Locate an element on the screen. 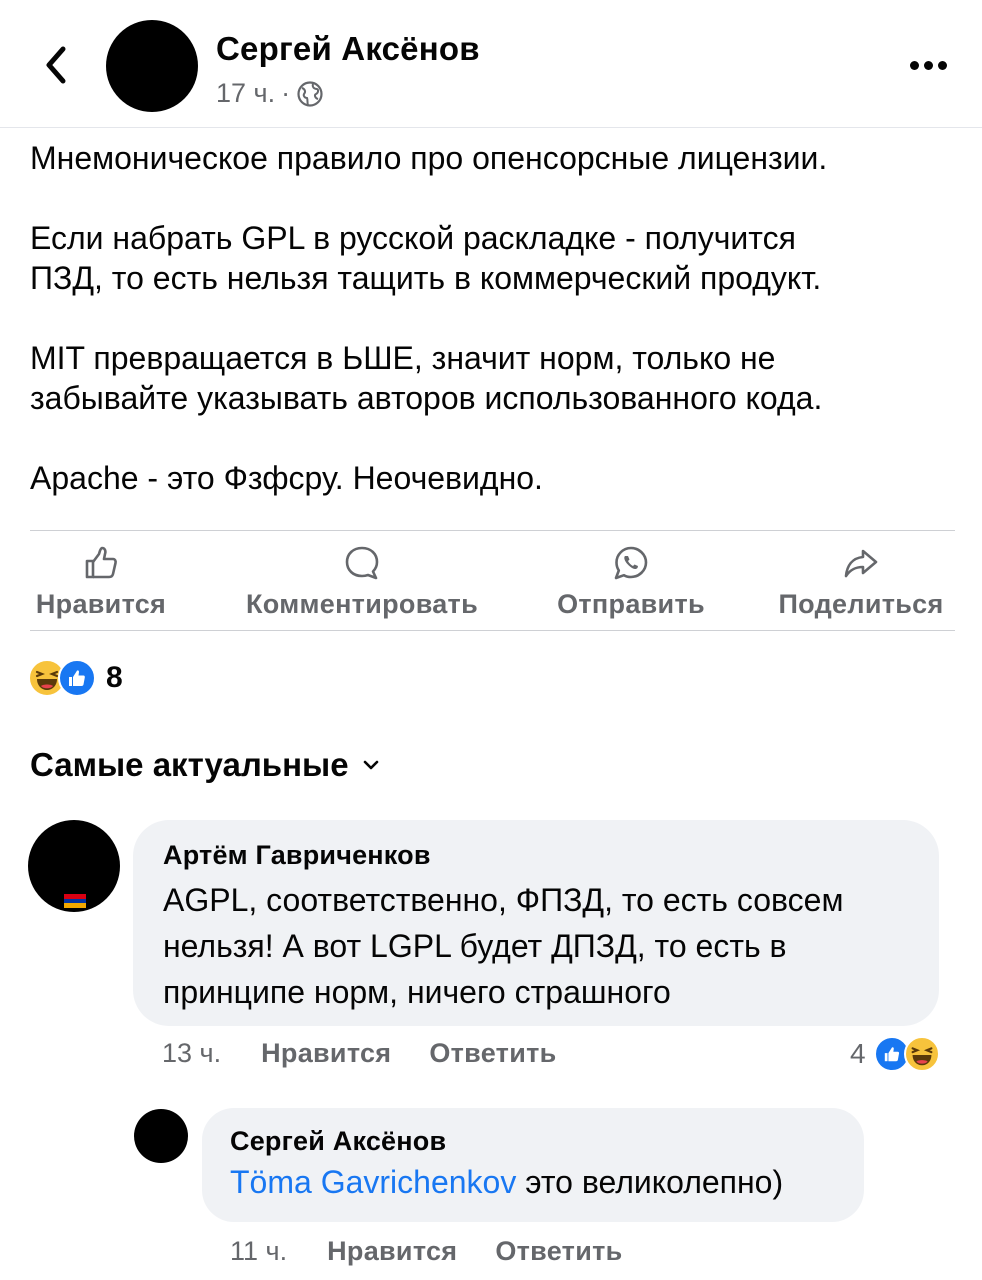  comment-reactions: 4 is located at coordinates (895, 1054).